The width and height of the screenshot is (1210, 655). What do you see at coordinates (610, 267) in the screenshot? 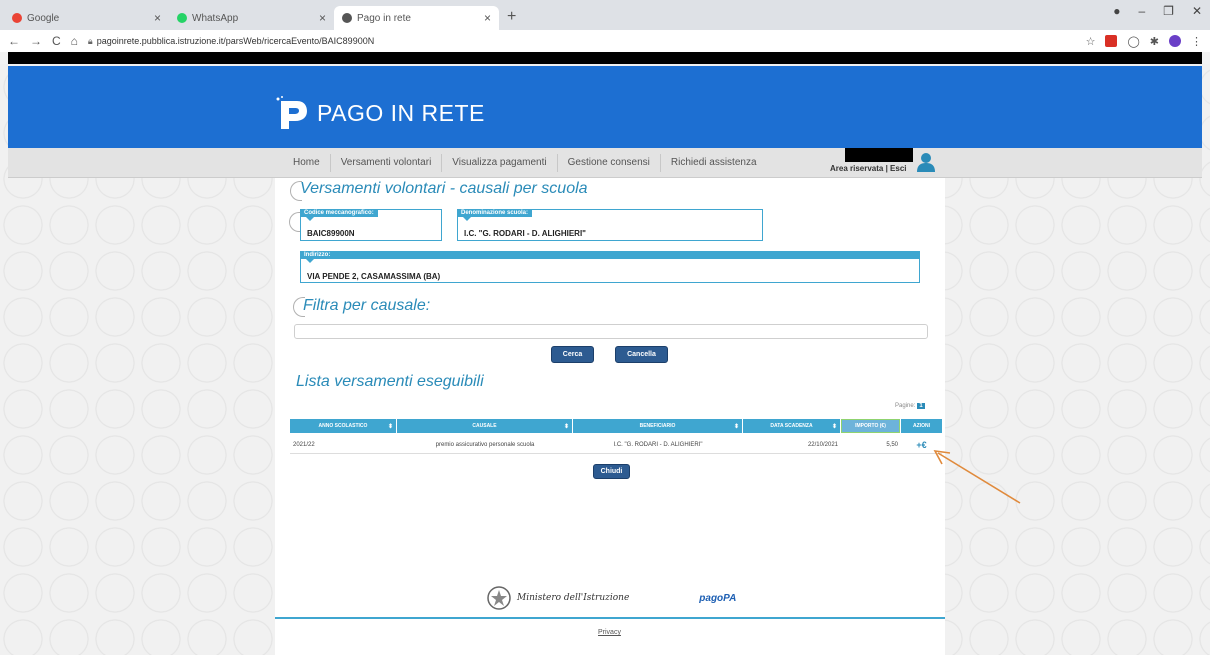
I see `indirizzo-field: Indirizzo: VIA PENDE 2, CASAMASSIMA (BA)` at bounding box center [610, 267].